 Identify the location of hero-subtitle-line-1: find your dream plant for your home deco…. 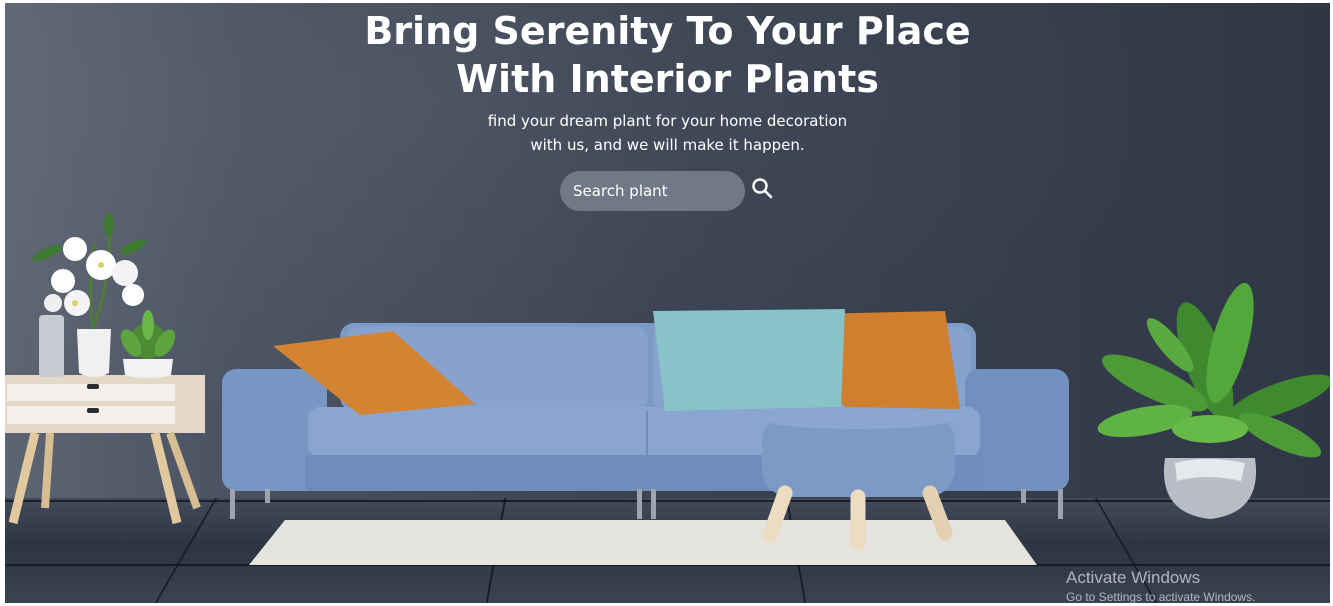
(667, 121).